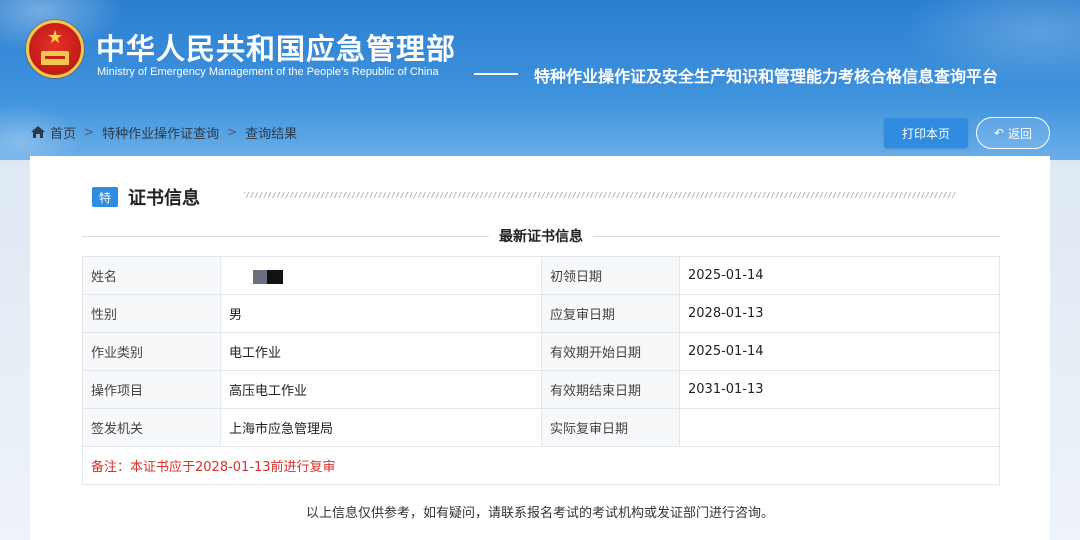 Image resolution: width=1080 pixels, height=540 pixels. Describe the element at coordinates (600, 195) in the screenshot. I see `decorative-hatch` at that location.